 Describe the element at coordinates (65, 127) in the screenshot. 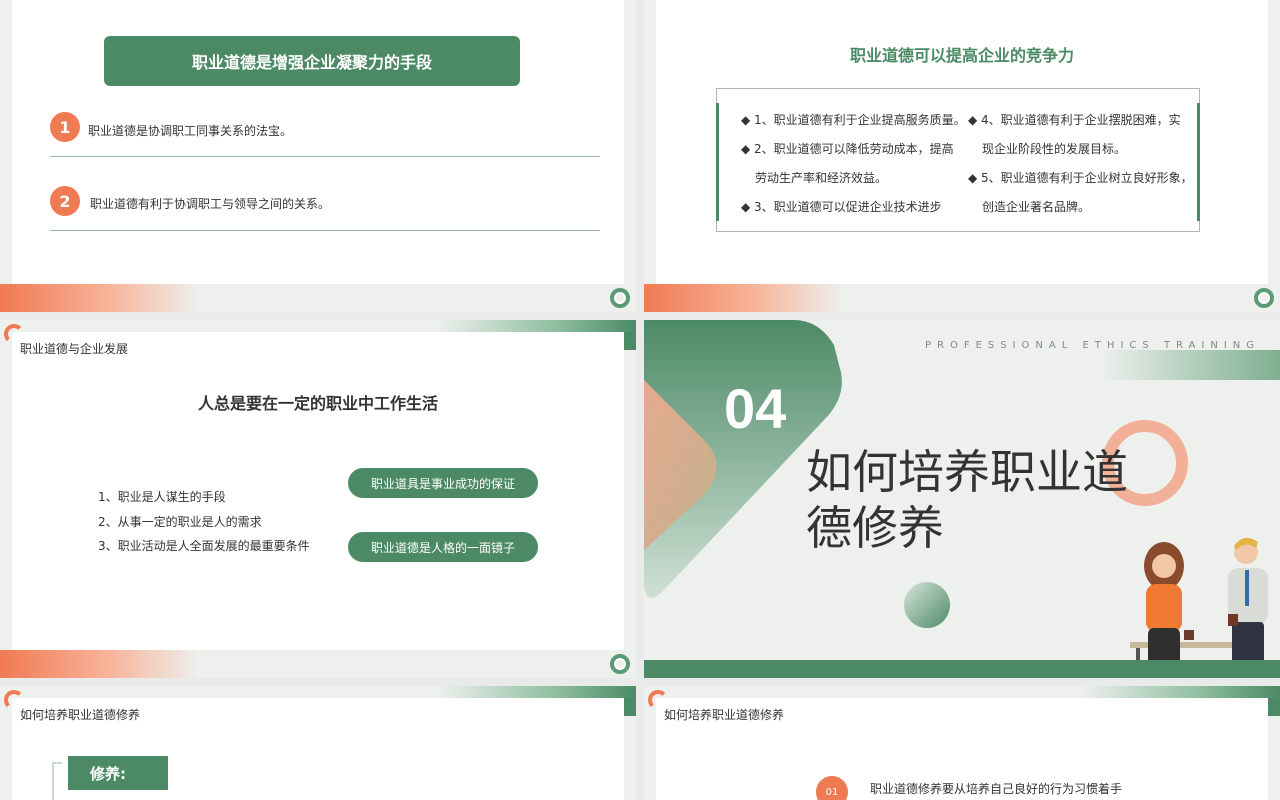

I see `number-badge: 1` at that location.